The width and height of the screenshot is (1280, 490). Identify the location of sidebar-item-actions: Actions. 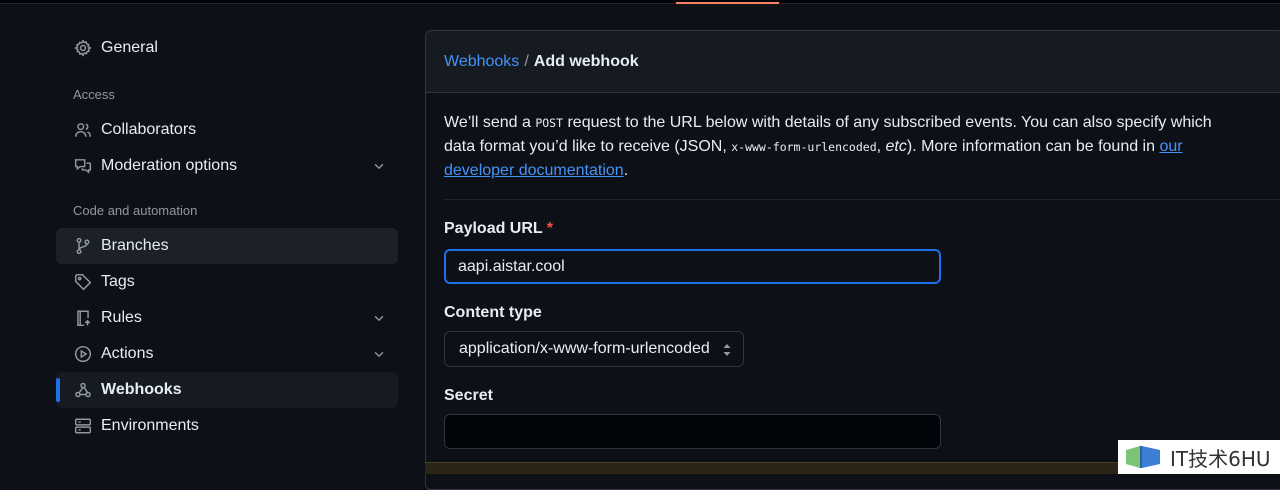
(227, 354).